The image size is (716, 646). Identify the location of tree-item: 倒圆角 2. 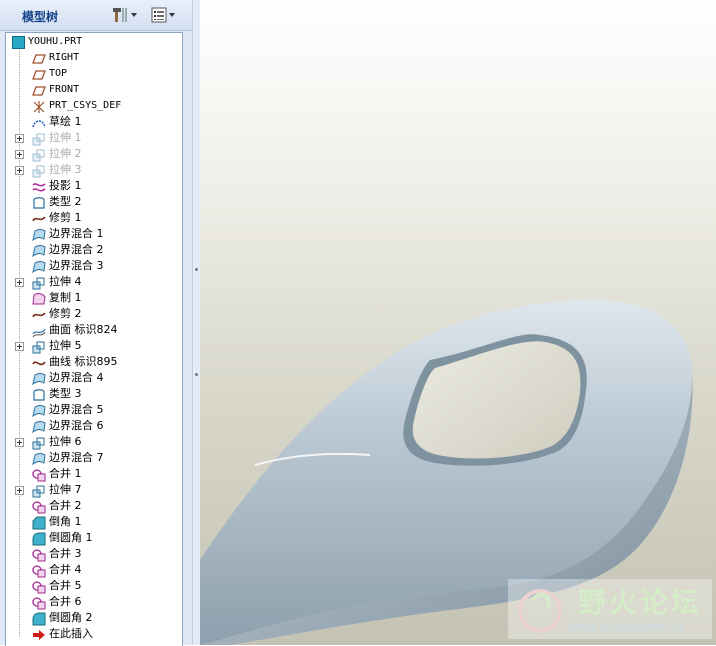
(94, 618).